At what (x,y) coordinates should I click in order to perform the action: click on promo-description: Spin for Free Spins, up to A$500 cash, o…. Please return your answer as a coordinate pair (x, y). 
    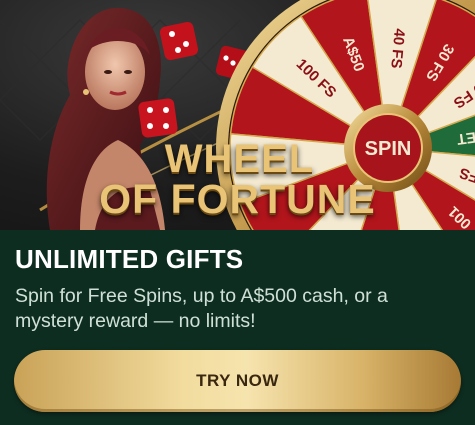
    Looking at the image, I should click on (201, 308).